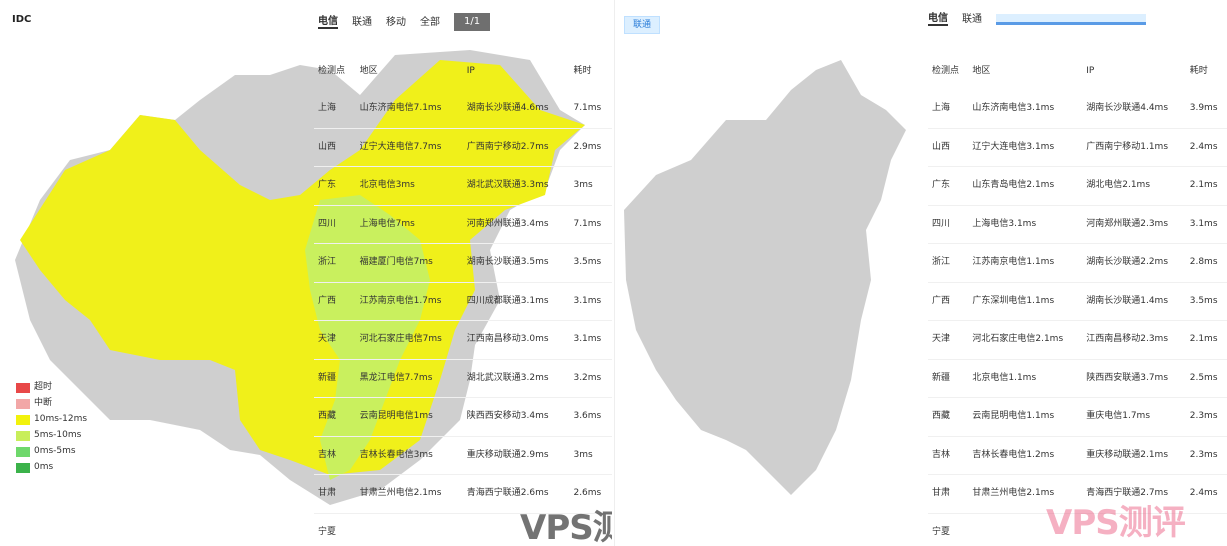 The image size is (1227, 546). I want to click on legend-item: 5ms-10ms, so click(51, 435).